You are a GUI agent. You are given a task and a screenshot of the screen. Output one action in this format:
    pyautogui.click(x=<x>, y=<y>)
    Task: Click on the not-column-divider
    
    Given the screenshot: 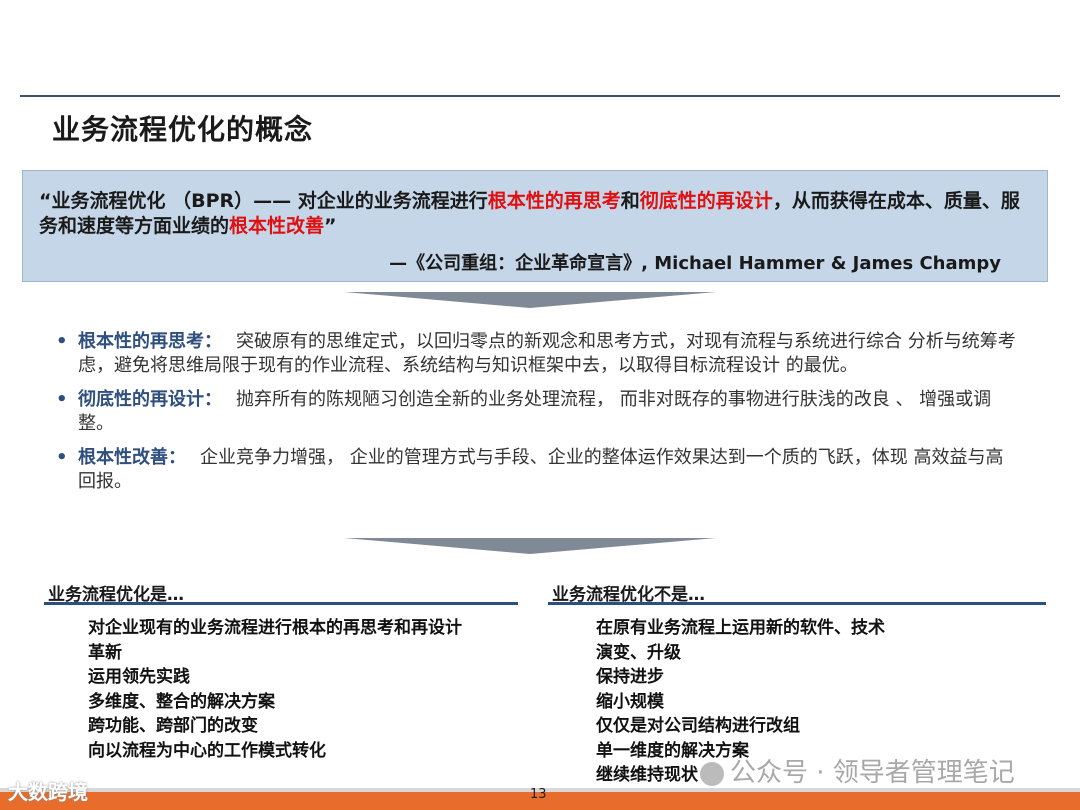 What is the action you would take?
    pyautogui.click(x=797, y=603)
    